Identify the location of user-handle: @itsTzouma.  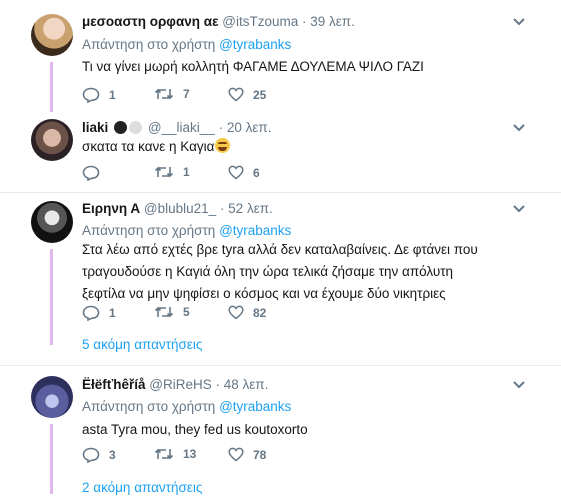
(260, 21).